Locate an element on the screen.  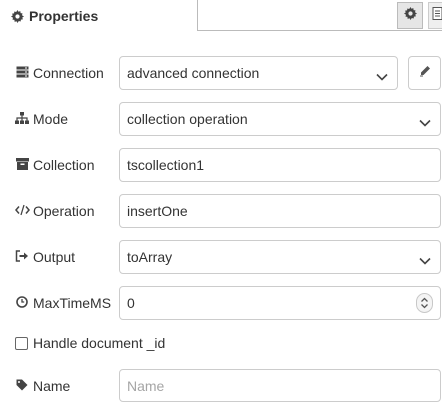
name-row: Name Name is located at coordinates (221, 386).